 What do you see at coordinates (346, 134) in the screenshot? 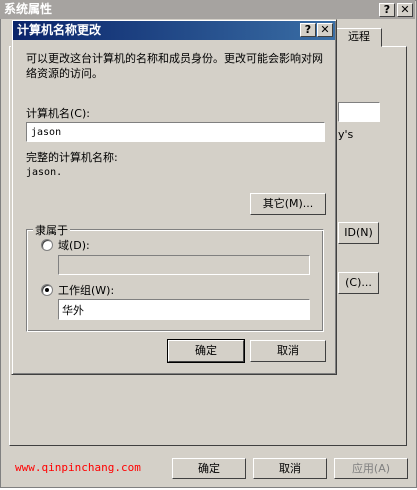
I see `background-text: y's` at bounding box center [346, 134].